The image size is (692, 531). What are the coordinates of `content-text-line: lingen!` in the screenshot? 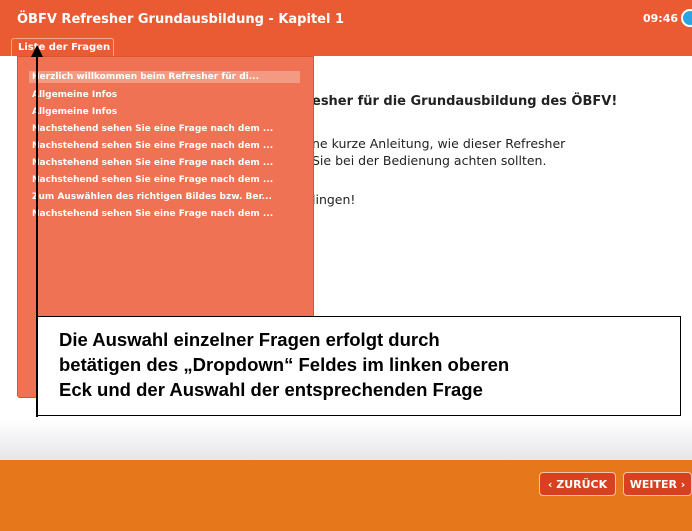 It's located at (334, 199).